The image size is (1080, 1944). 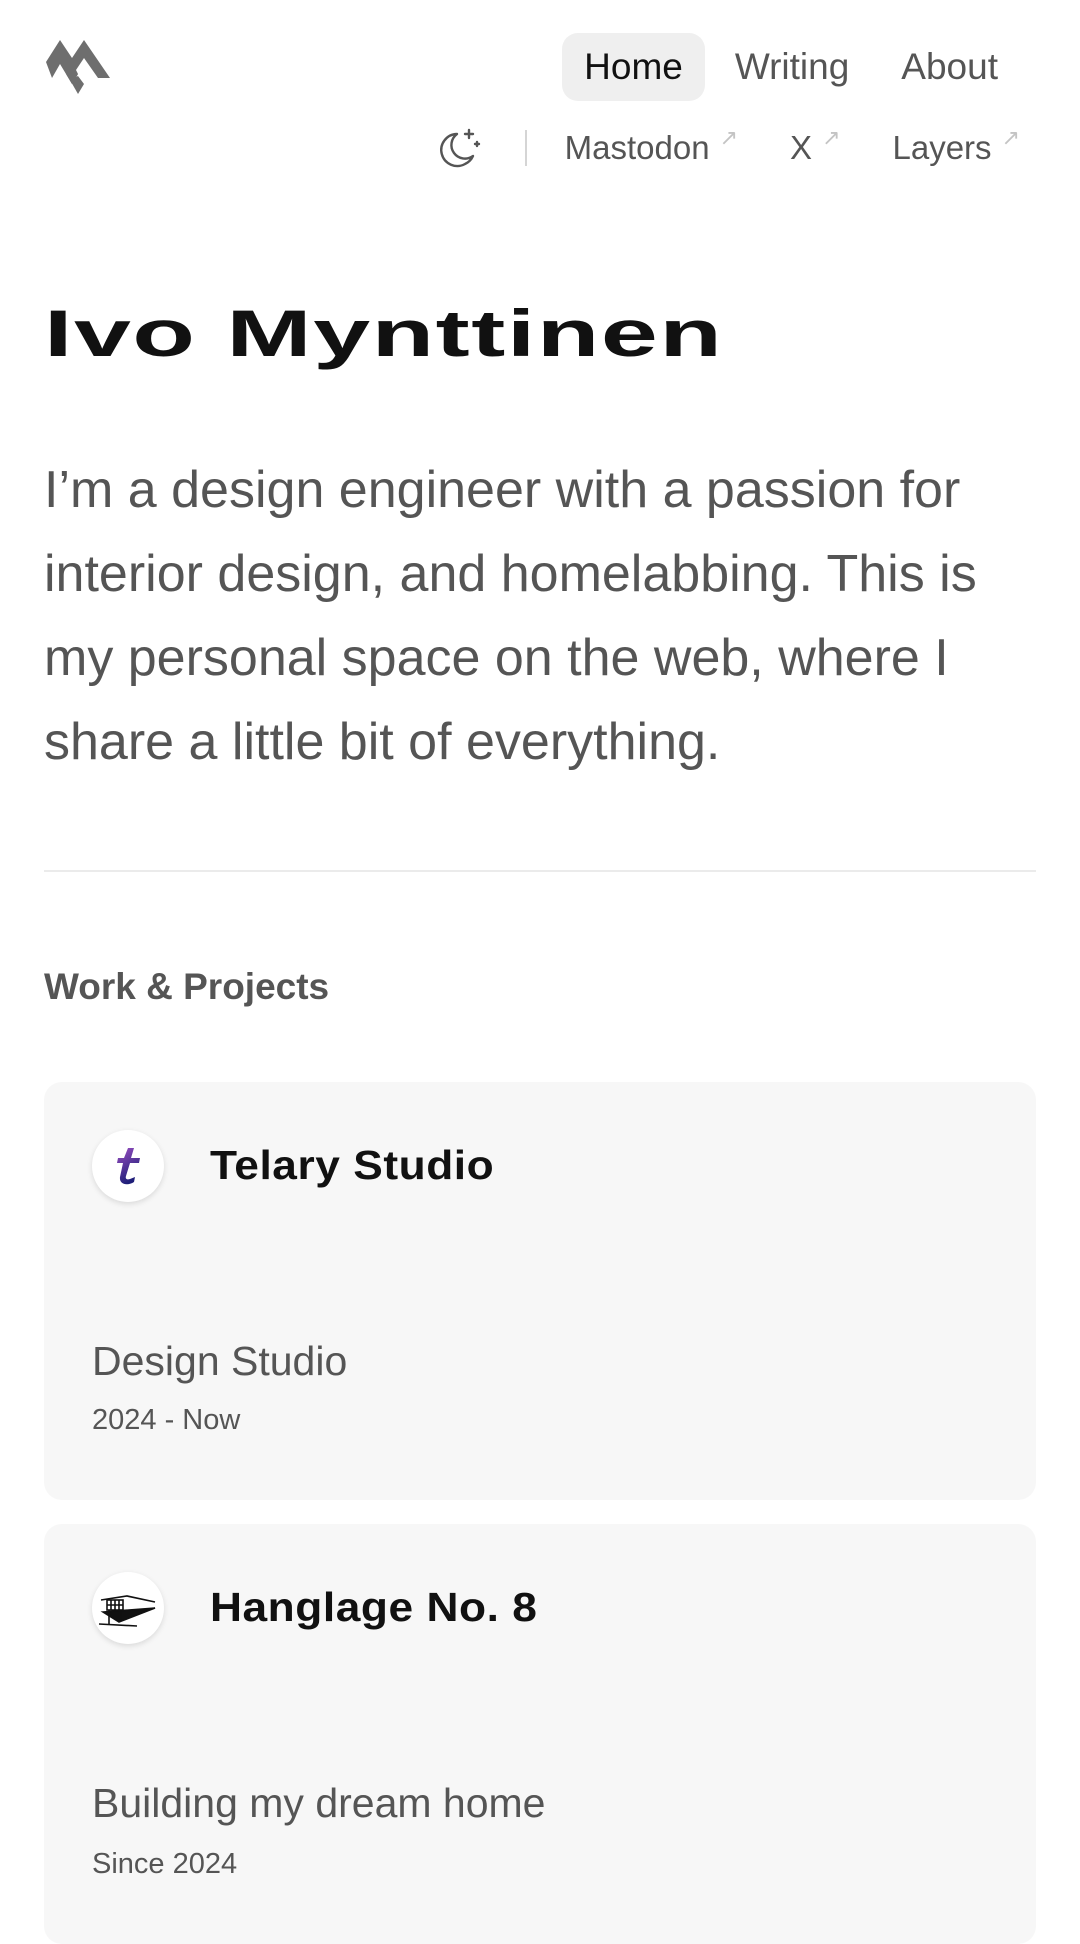 What do you see at coordinates (187, 986) in the screenshot?
I see `section-title: Work & Projects` at bounding box center [187, 986].